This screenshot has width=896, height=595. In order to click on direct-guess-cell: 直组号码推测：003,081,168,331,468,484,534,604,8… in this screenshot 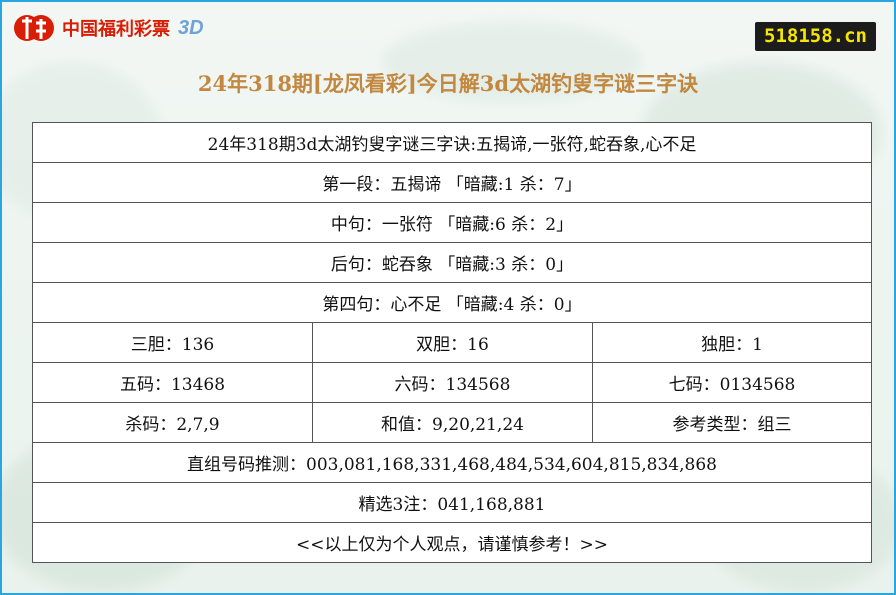, I will do `click(452, 462)`.